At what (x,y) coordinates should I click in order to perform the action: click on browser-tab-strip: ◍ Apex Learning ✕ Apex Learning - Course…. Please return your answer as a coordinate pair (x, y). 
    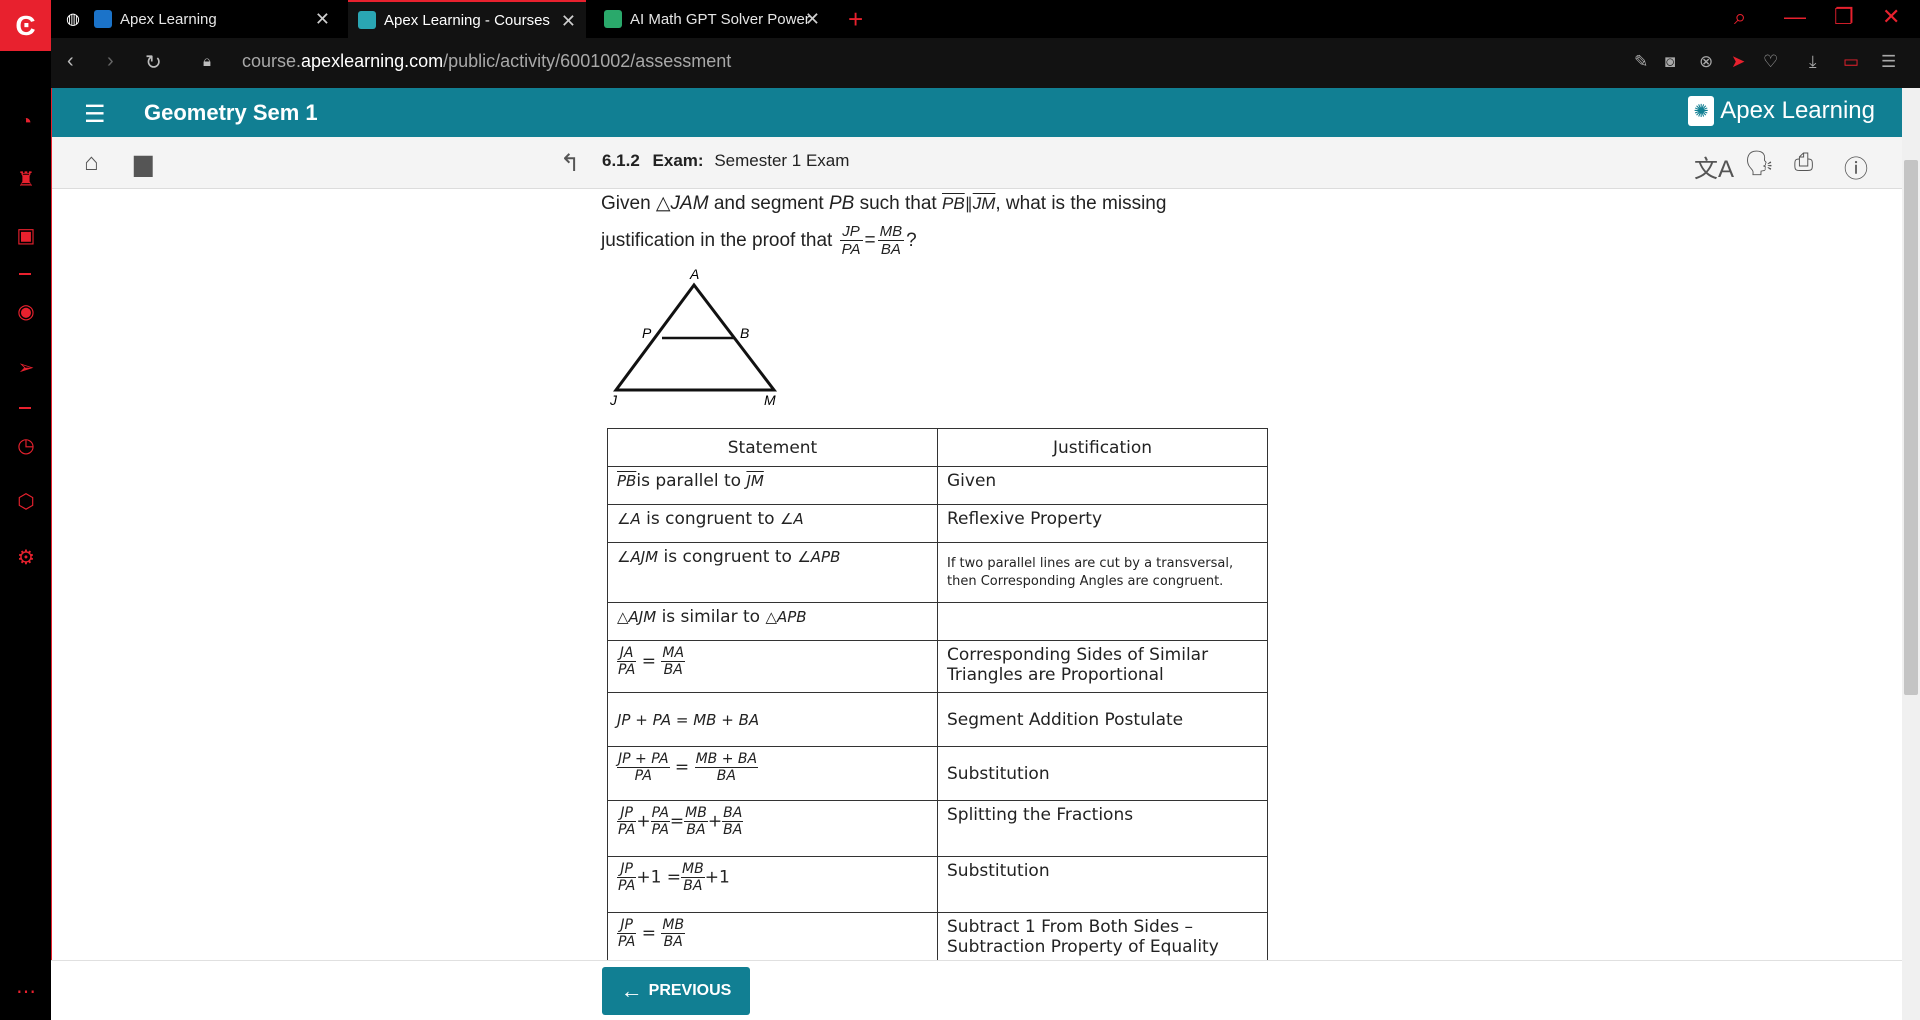
    Looking at the image, I should click on (960, 19).